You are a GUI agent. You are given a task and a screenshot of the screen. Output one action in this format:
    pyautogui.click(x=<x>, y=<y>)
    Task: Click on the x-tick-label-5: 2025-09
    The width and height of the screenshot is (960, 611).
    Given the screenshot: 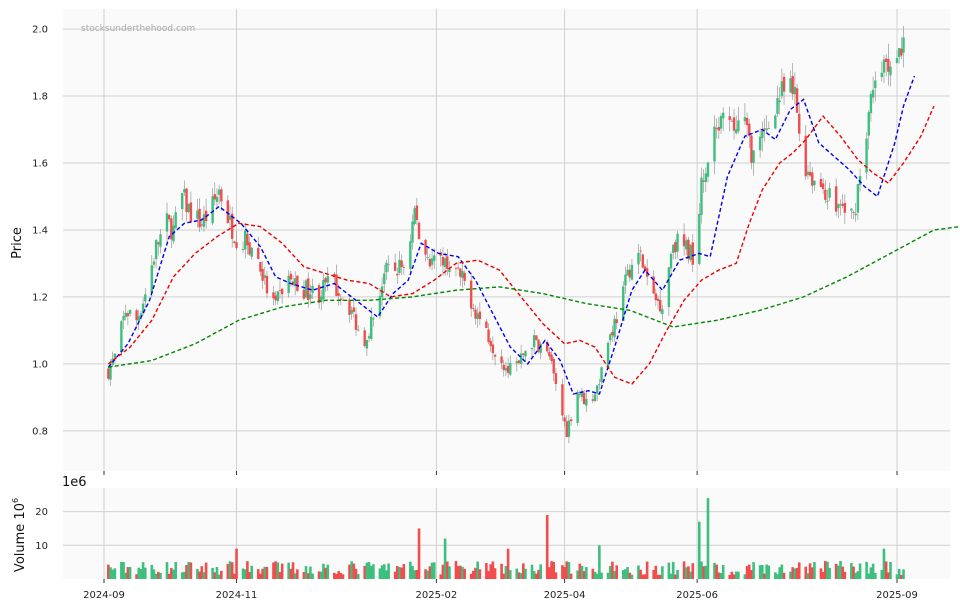 What is the action you would take?
    pyautogui.click(x=897, y=595)
    